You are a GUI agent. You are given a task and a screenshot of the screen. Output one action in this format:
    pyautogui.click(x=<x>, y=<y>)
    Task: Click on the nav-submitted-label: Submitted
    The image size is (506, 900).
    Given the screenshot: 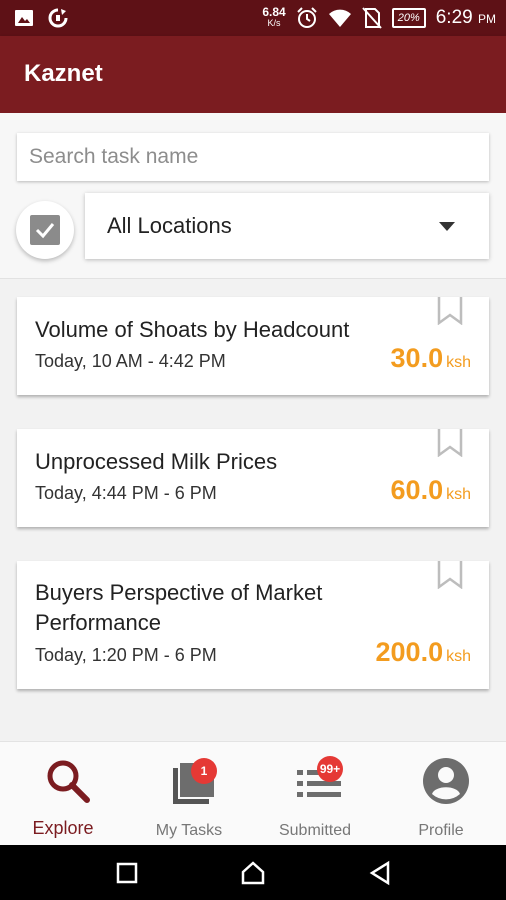 What is the action you would take?
    pyautogui.click(x=315, y=830)
    